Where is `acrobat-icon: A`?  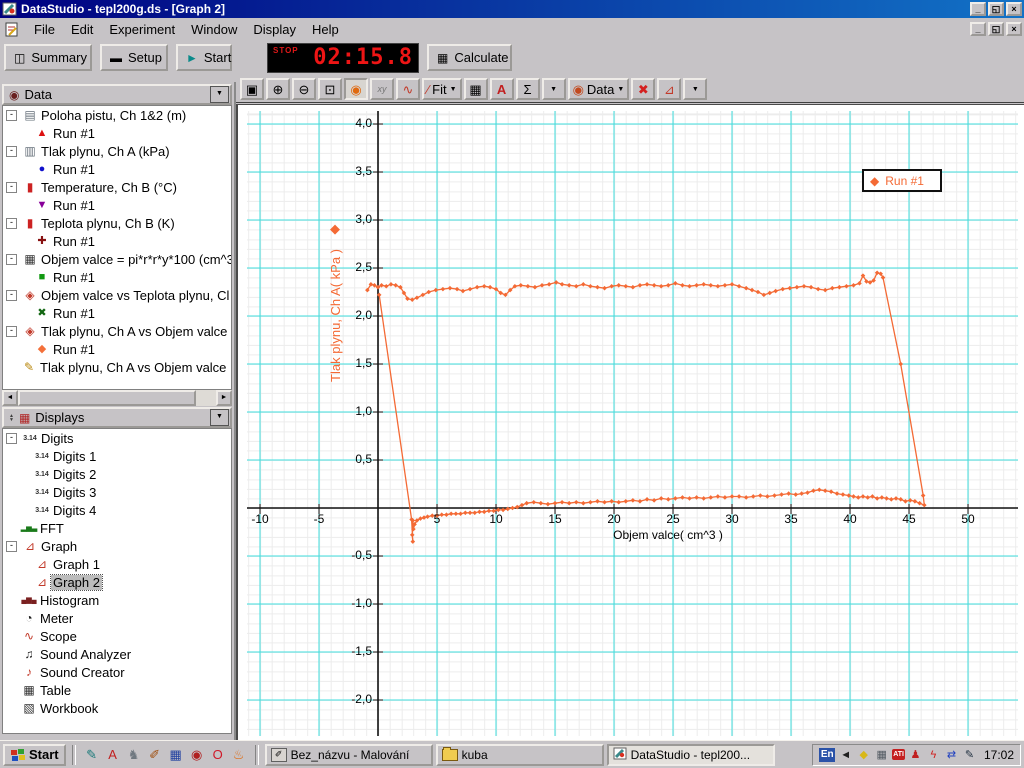 acrobat-icon: A is located at coordinates (113, 755).